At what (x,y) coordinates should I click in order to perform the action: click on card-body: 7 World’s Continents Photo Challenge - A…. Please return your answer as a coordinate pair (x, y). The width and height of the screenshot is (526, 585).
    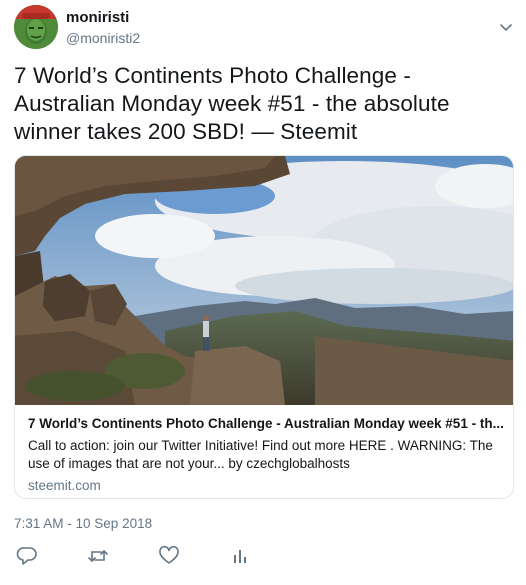
    Looking at the image, I should click on (266, 454).